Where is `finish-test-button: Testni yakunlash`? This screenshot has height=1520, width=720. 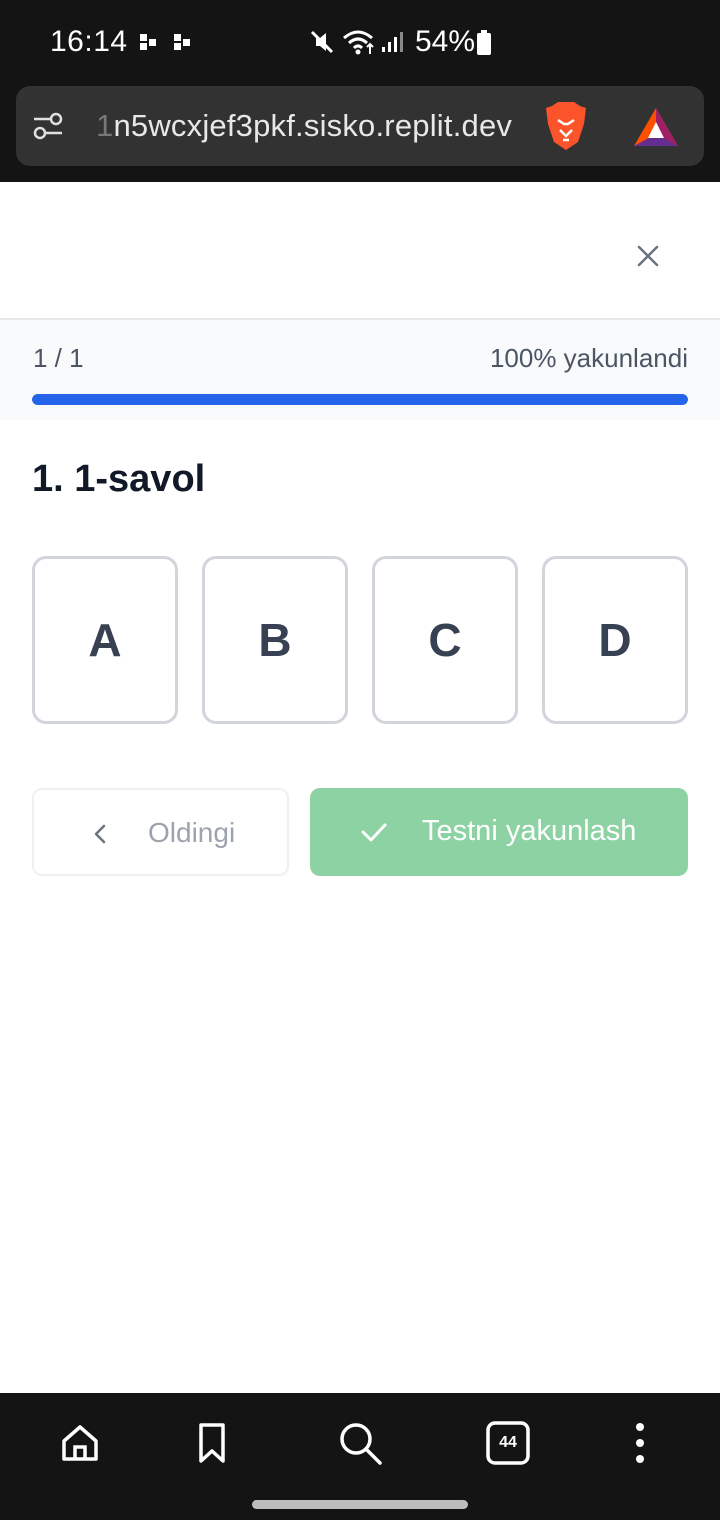
finish-test-button: Testni yakunlash is located at coordinates (499, 832).